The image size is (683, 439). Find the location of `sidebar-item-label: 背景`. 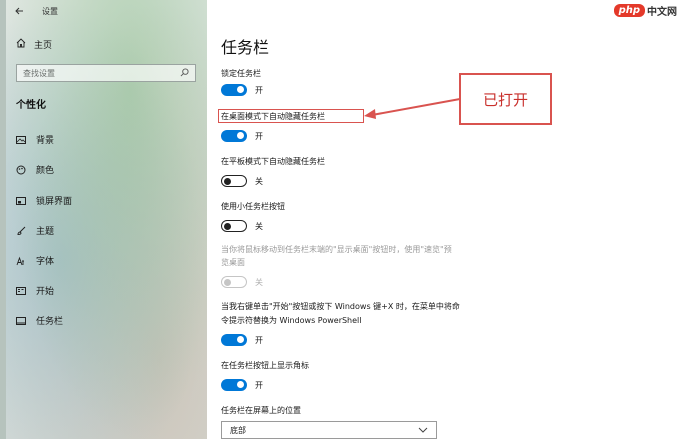

sidebar-item-label: 背景 is located at coordinates (45, 141).